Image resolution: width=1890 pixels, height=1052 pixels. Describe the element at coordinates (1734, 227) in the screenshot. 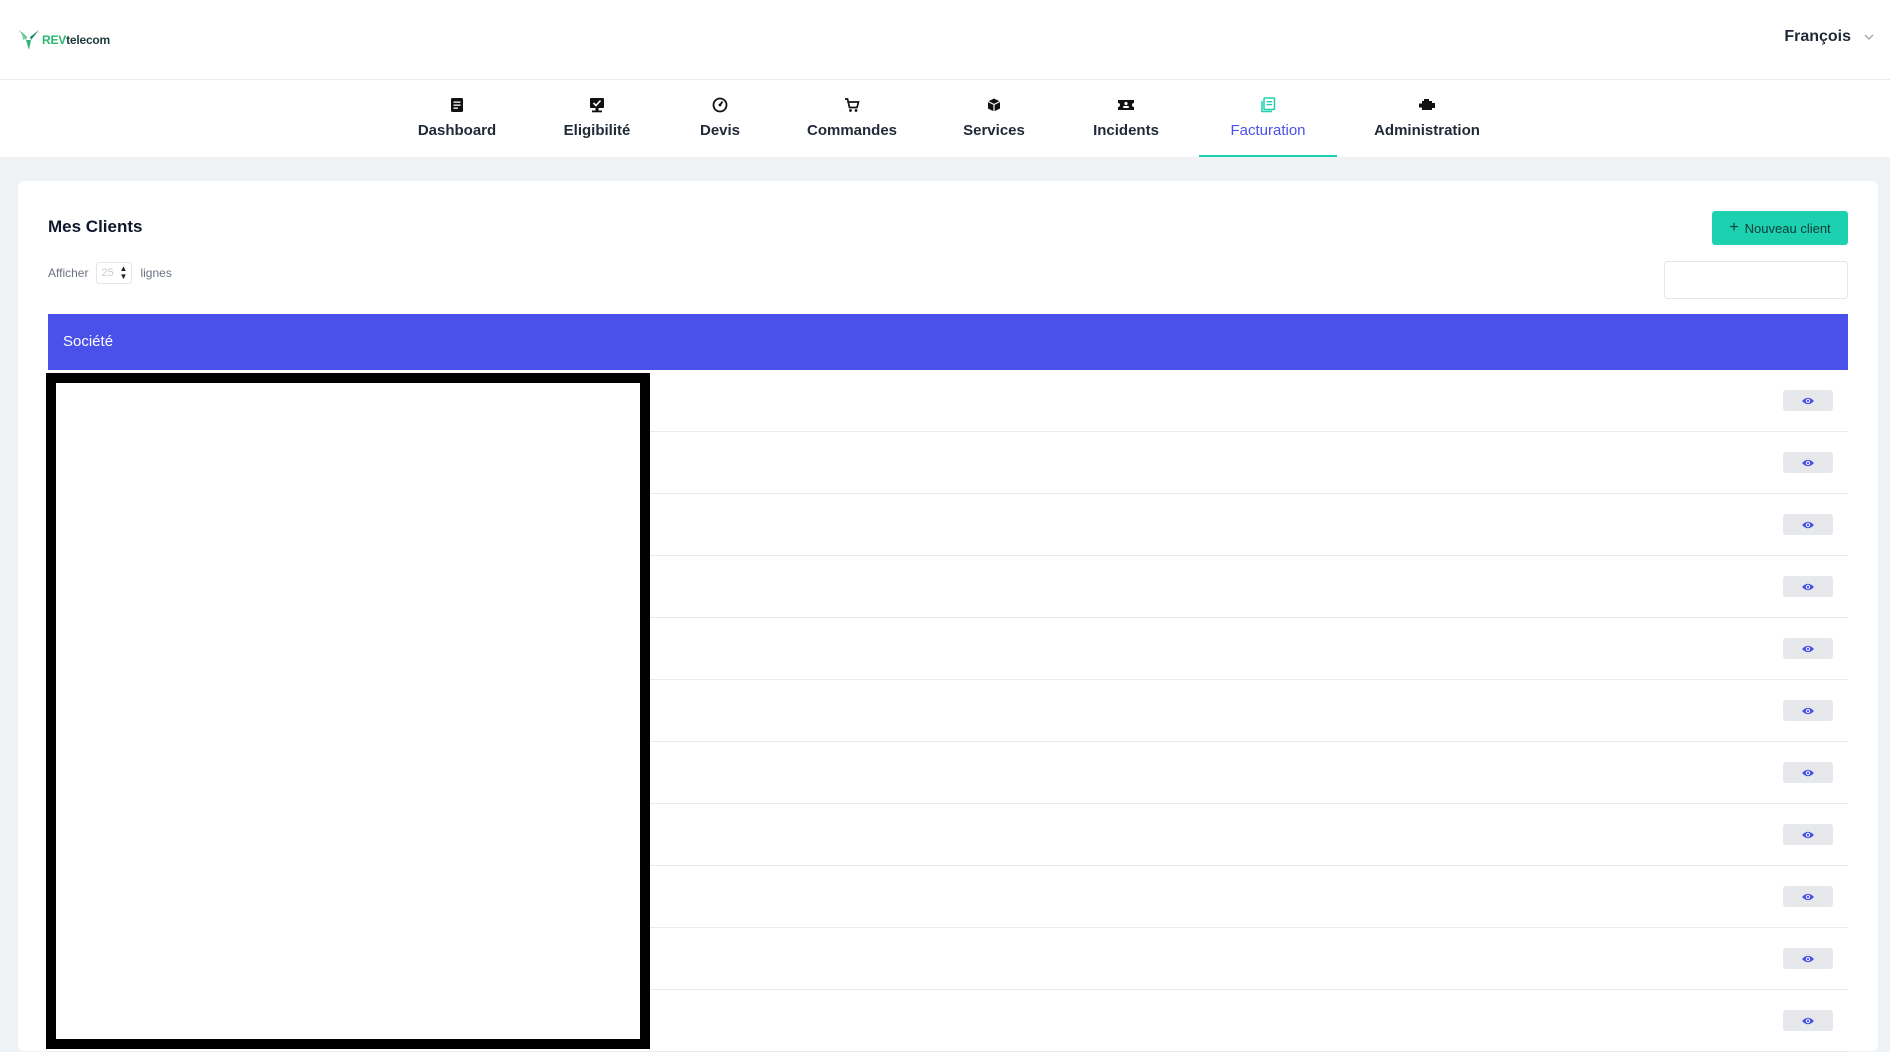

I see `plus-icon: +` at that location.